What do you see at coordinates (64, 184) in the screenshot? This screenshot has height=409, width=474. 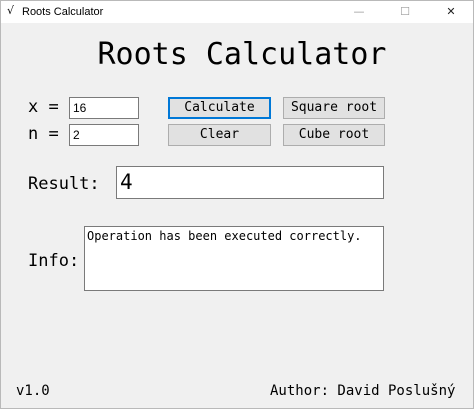 I see `result-label: Result:` at bounding box center [64, 184].